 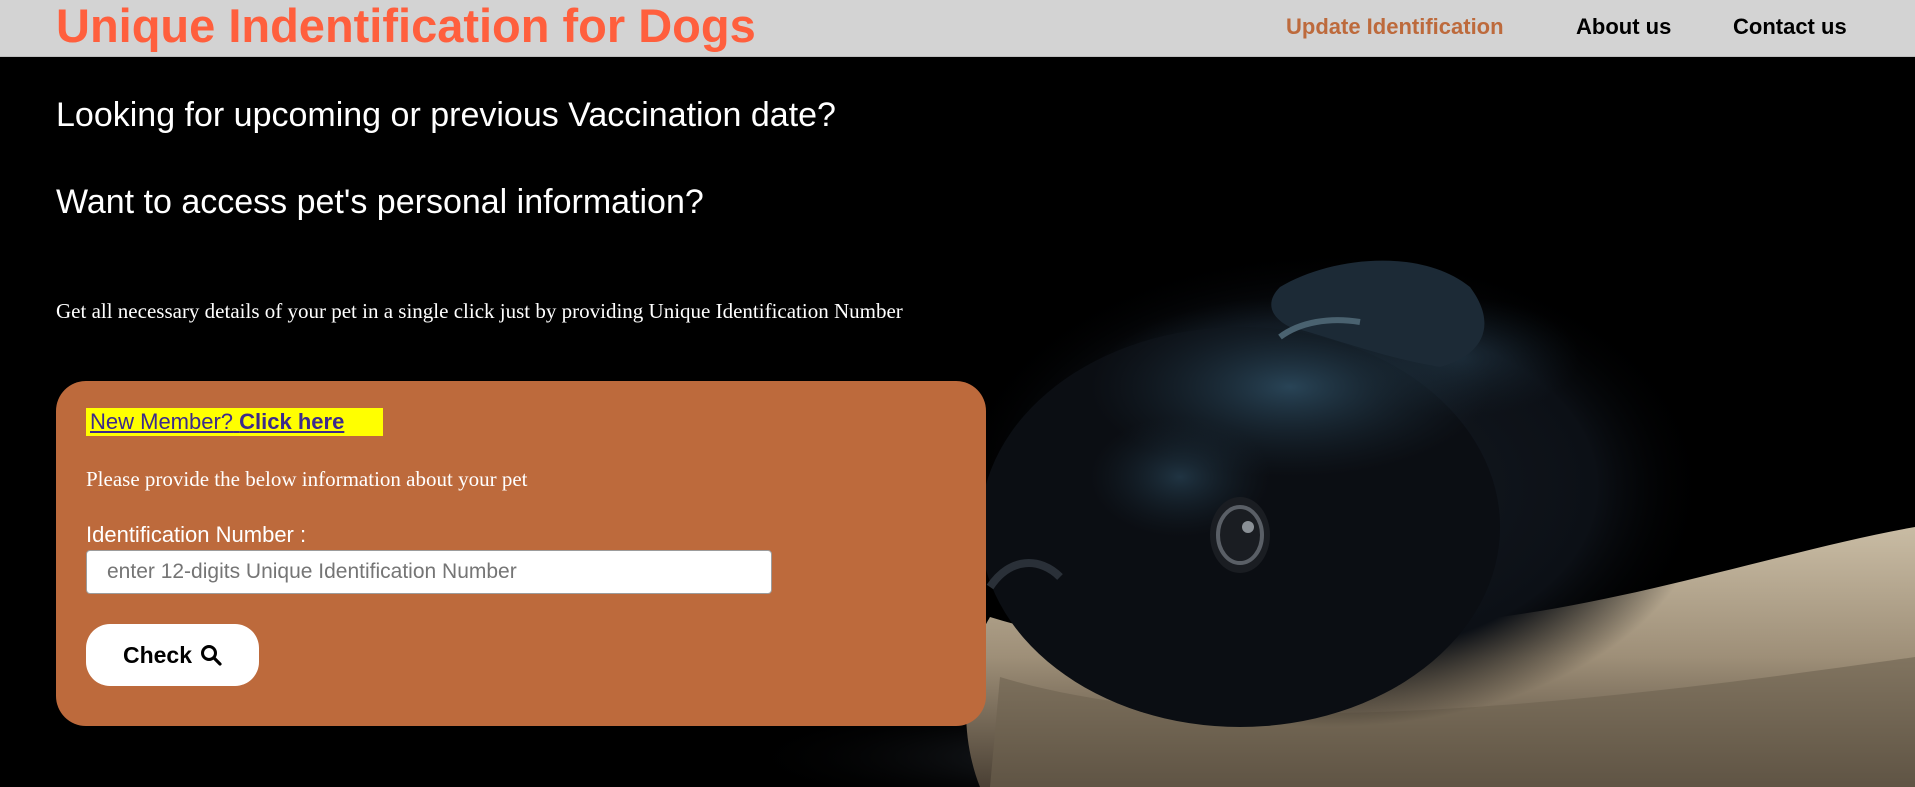 What do you see at coordinates (196, 534) in the screenshot?
I see `identification-number-label: Identification Number :` at bounding box center [196, 534].